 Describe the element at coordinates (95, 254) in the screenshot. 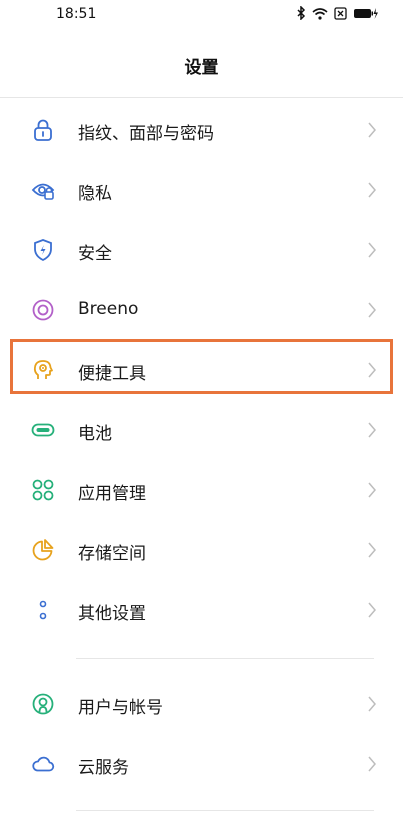

I see `settings-item-label: 安全` at that location.